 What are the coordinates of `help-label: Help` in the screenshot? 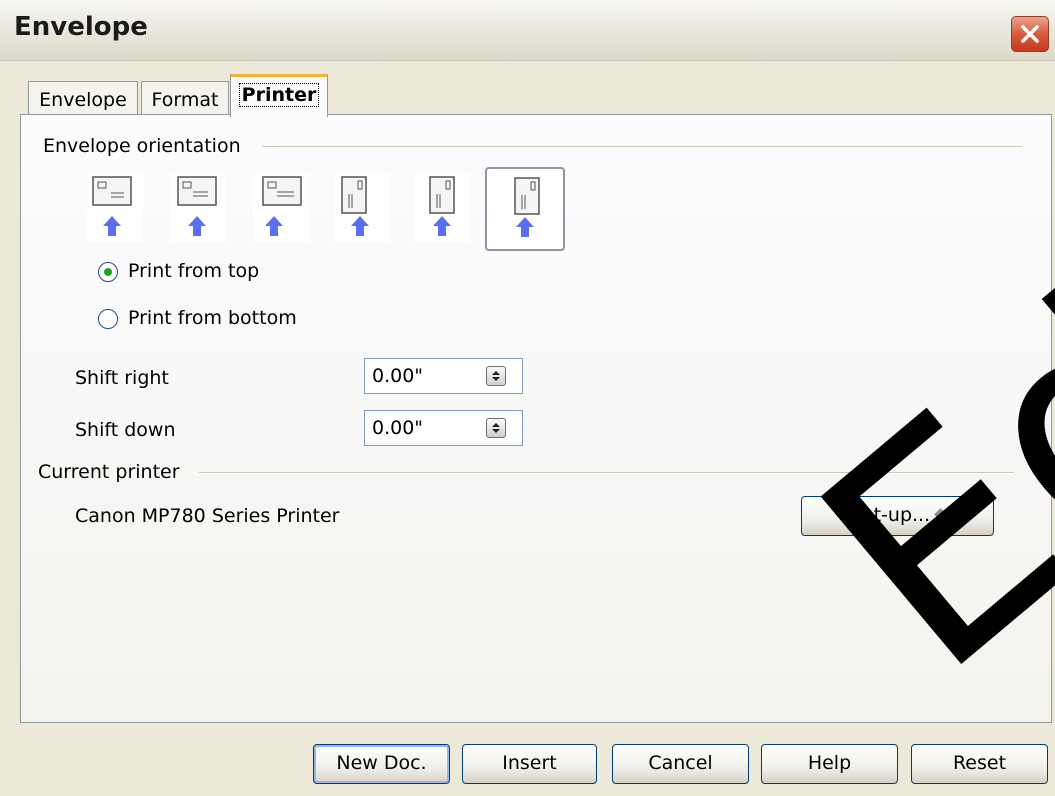 It's located at (829, 763).